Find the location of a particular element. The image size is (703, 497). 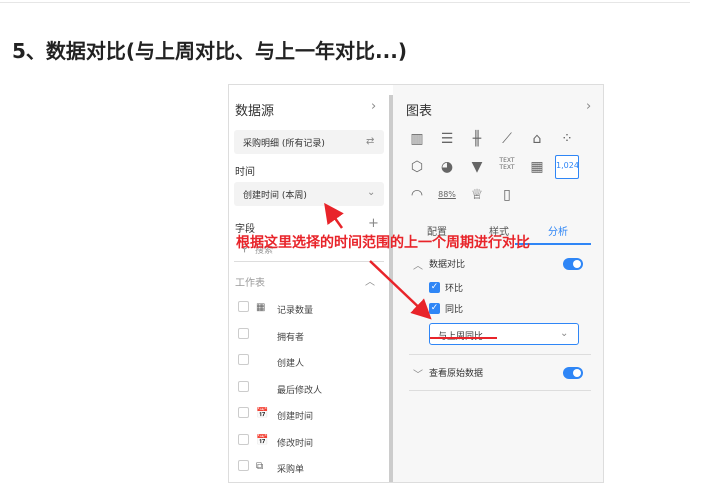

arrow-to-time-select is located at coordinates (334, 215).